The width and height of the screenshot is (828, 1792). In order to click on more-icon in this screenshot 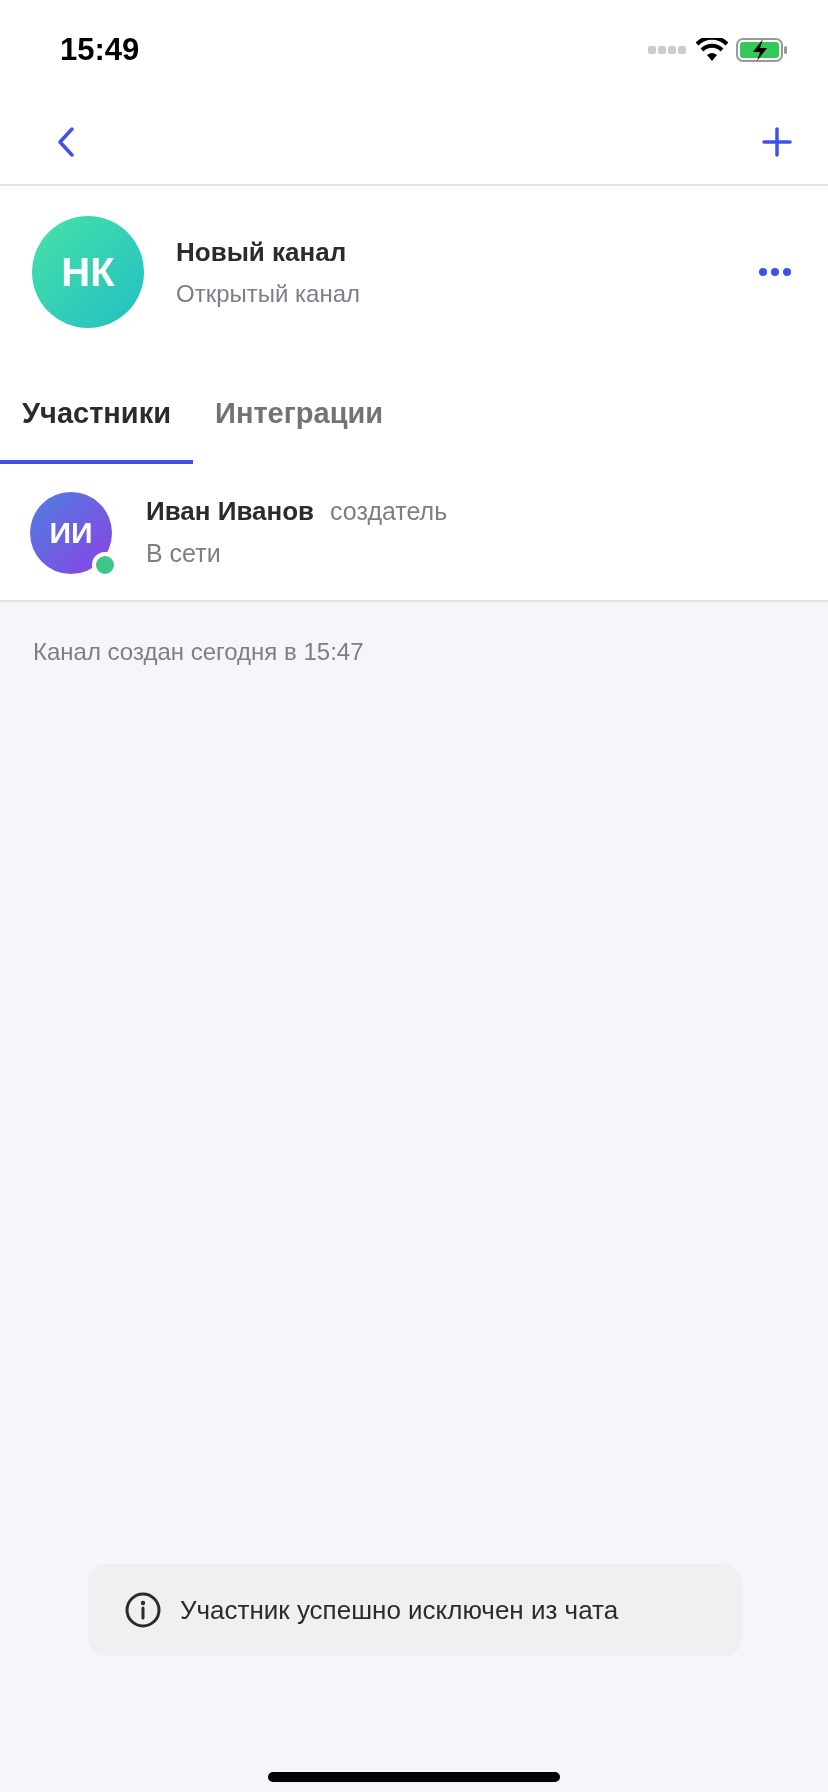, I will do `click(775, 272)`.